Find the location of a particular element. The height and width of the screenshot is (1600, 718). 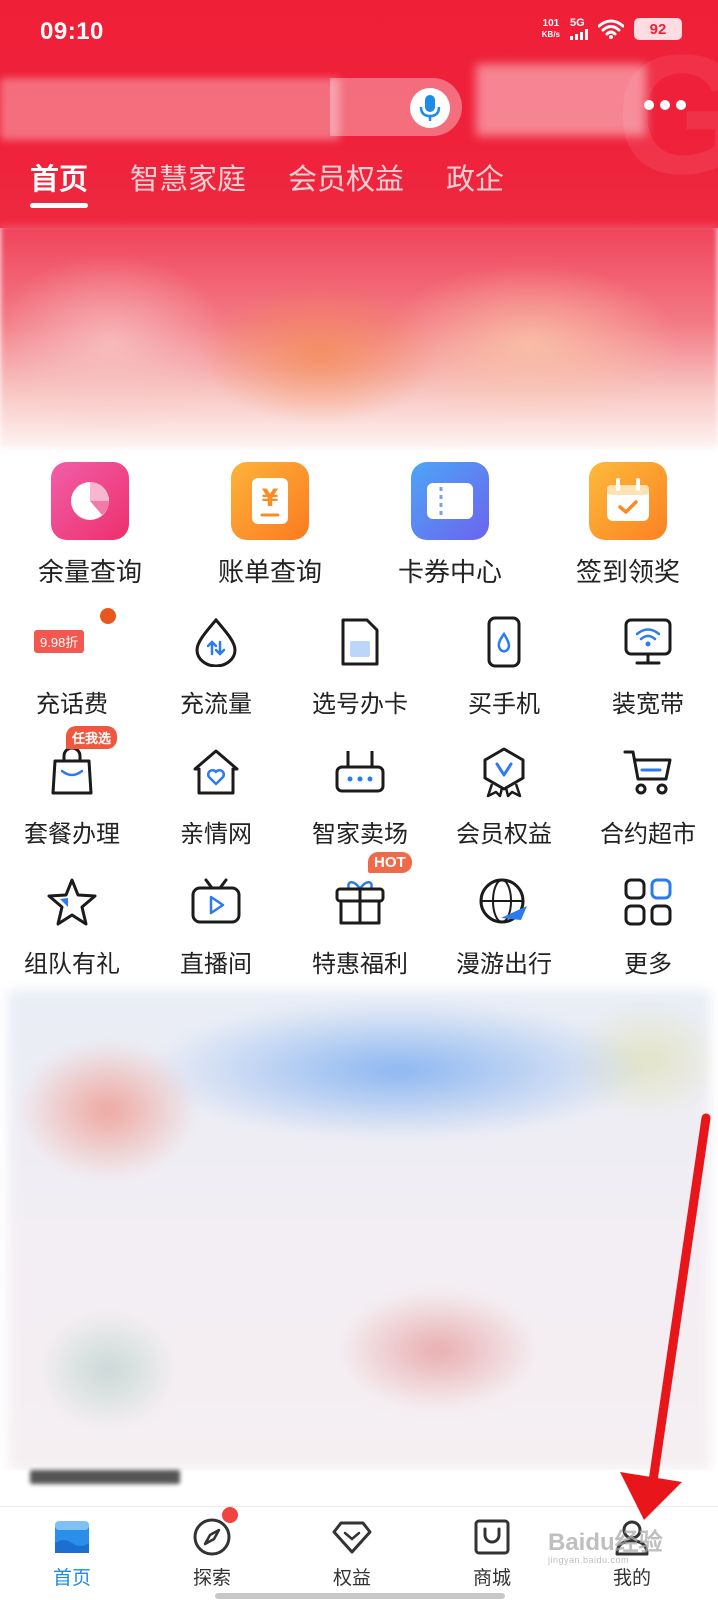

quick-coupon-center: 卡券中心 is located at coordinates (450, 525).